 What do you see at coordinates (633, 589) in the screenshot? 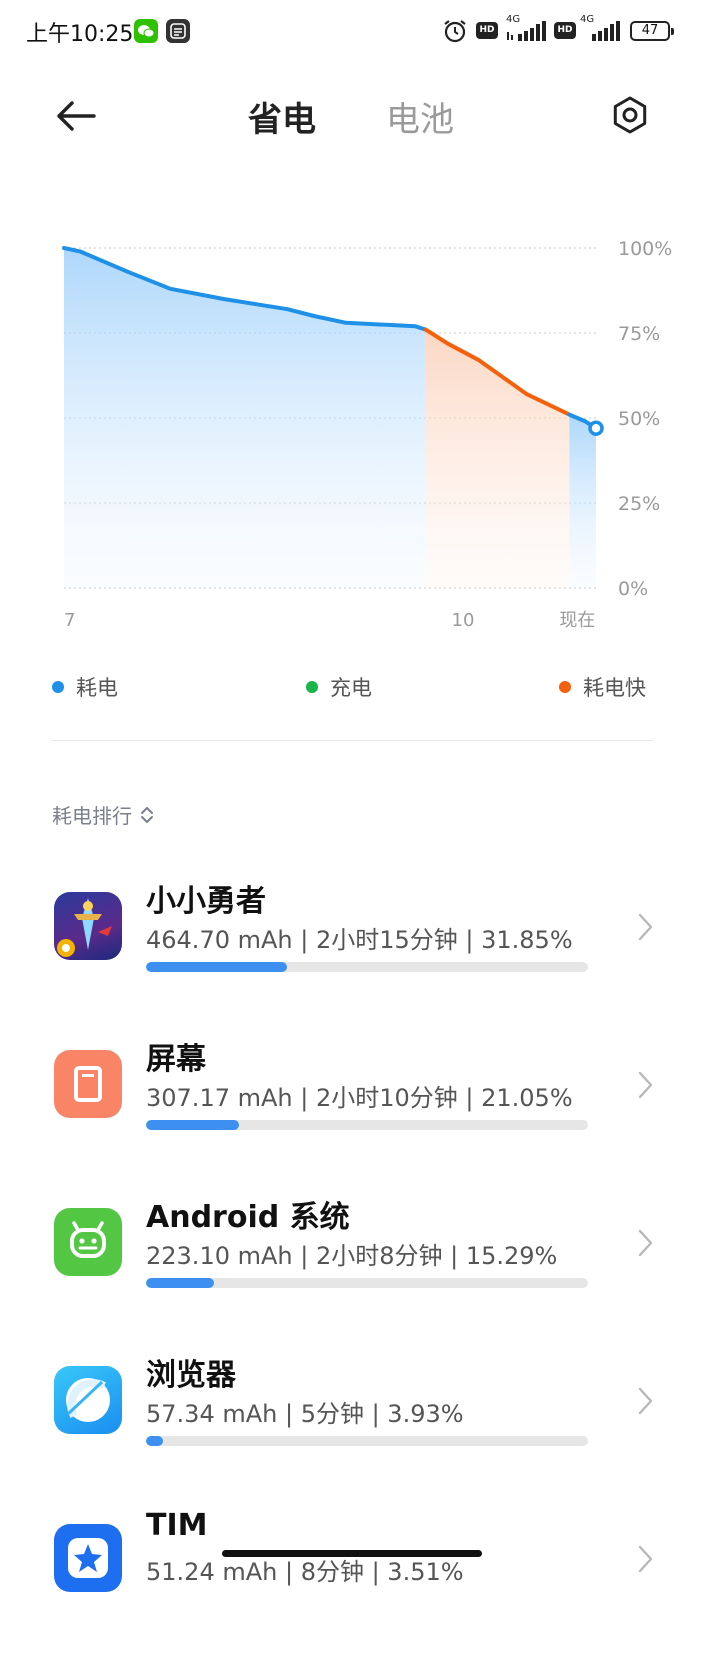
I see `y-tick-label: 0%` at bounding box center [633, 589].